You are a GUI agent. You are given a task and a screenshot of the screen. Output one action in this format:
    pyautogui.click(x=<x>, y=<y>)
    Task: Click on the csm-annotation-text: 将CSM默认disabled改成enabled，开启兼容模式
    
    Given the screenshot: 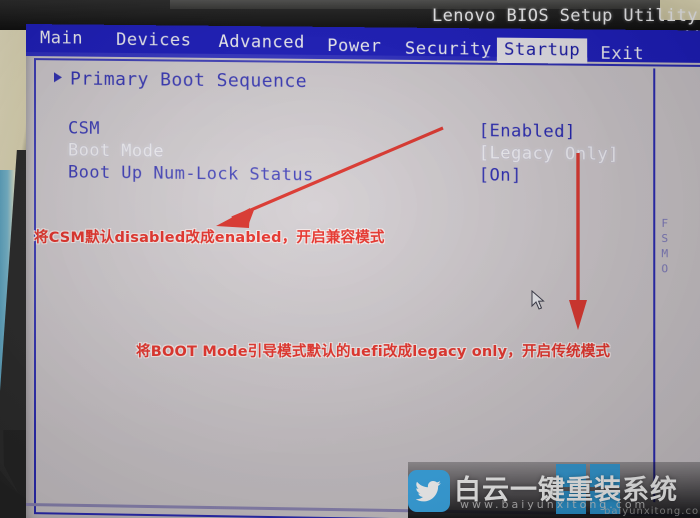 What is the action you would take?
    pyautogui.click(x=209, y=238)
    